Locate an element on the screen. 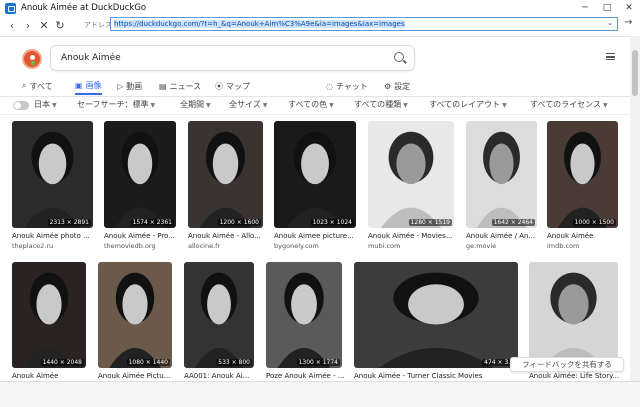 The width and height of the screenshot is (640, 407). tab-label: ニュース is located at coordinates (185, 86).